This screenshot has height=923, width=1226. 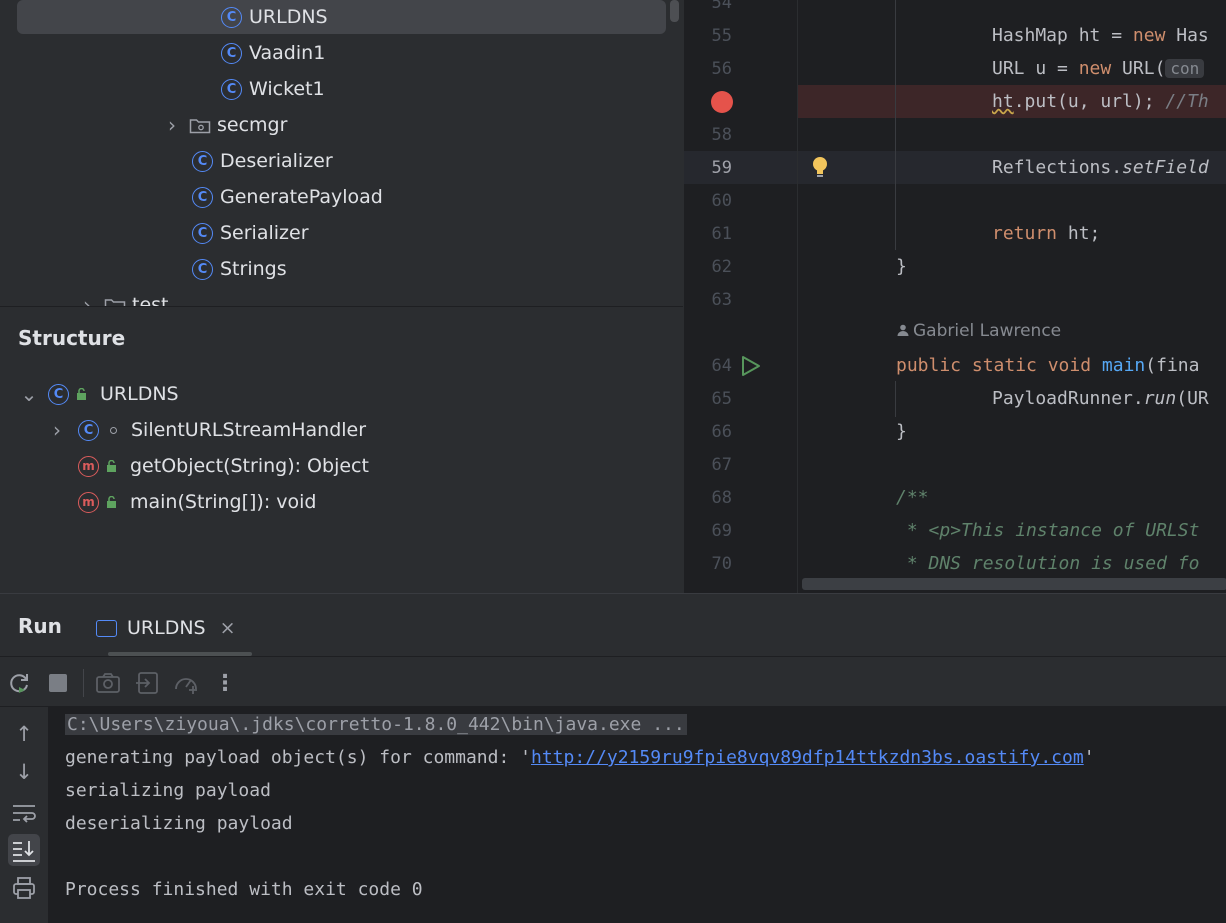 I want to click on editor-horizontal-scrollbar, so click(x=1014, y=584).